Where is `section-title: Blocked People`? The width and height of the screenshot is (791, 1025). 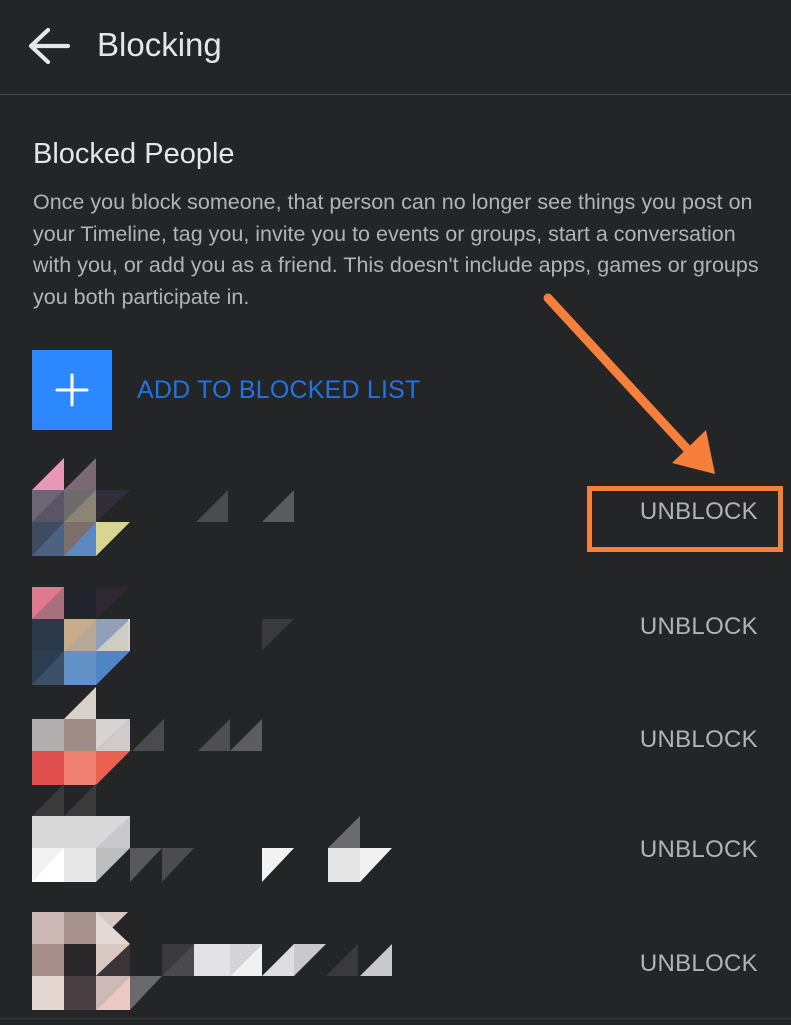 section-title: Blocked People is located at coordinates (134, 154).